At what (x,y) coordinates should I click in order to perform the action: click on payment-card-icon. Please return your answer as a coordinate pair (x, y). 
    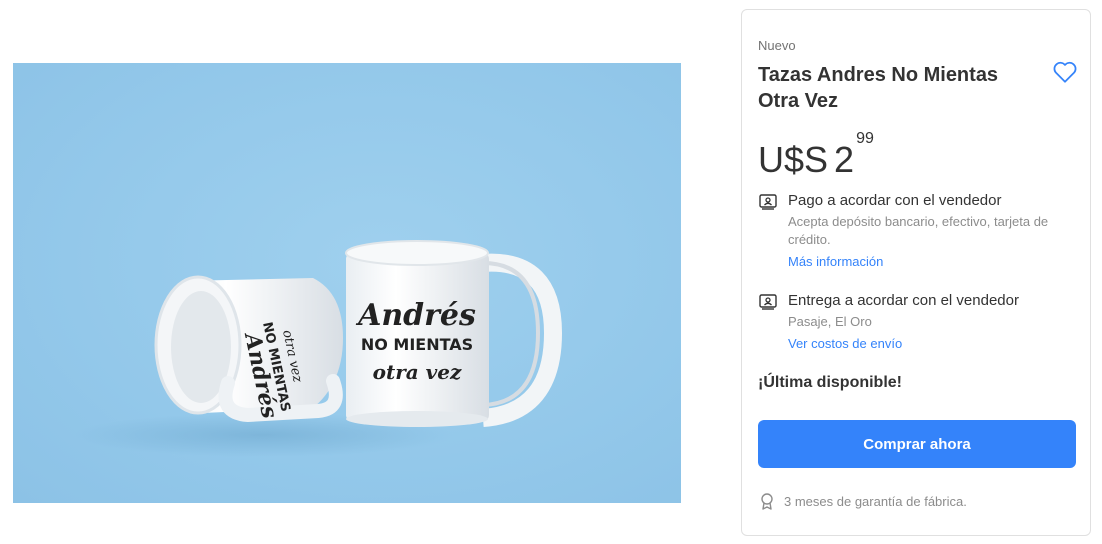
    Looking at the image, I should click on (768, 202).